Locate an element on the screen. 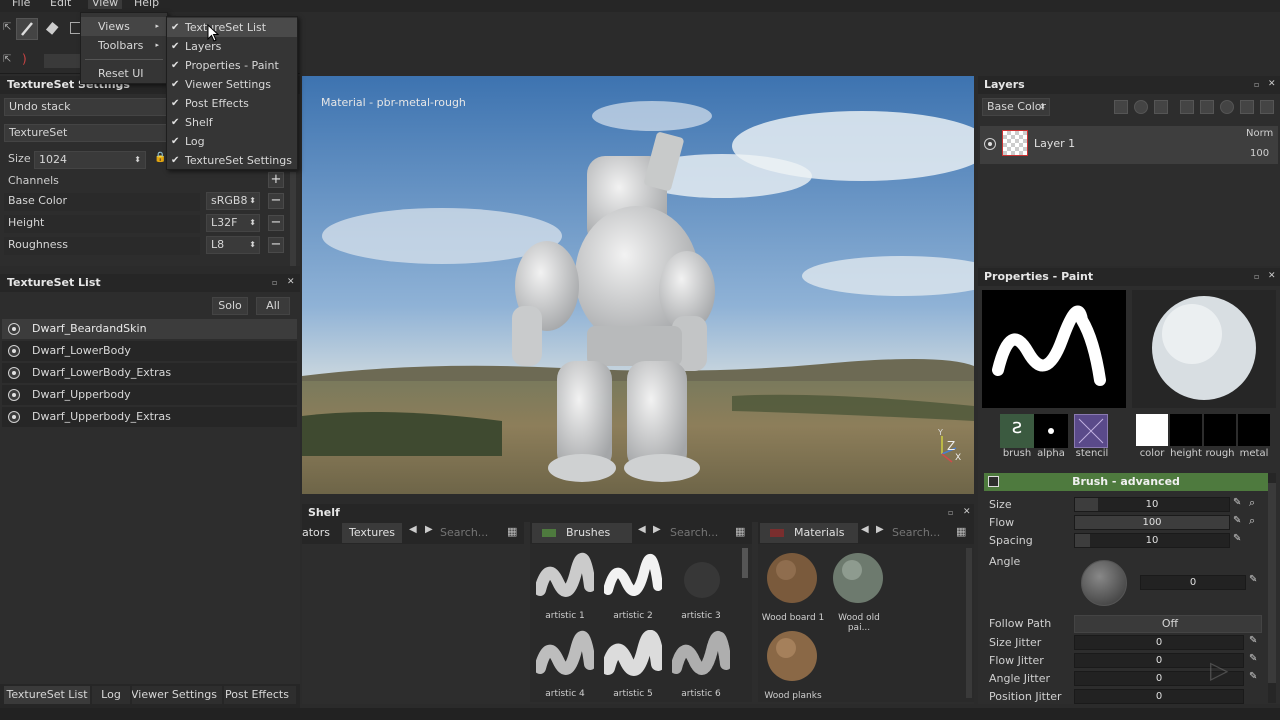  menu-item-log: ✔ Log is located at coordinates (232, 141).